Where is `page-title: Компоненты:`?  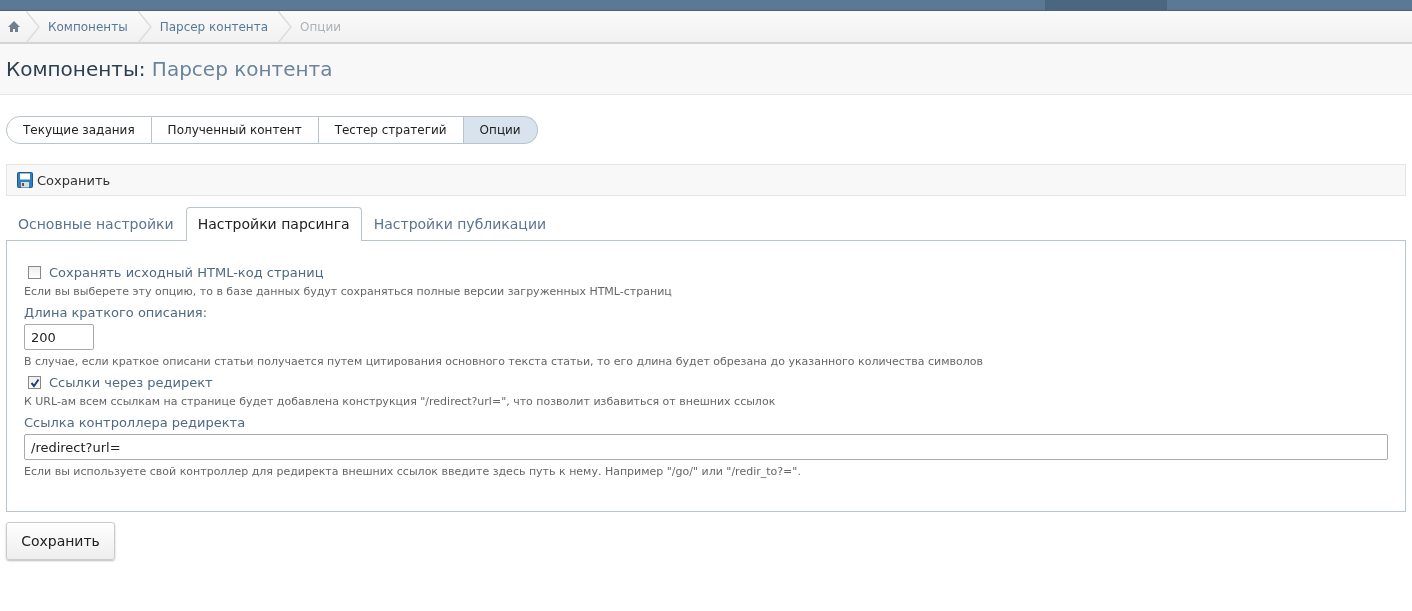
page-title: Компоненты: is located at coordinates (76, 69).